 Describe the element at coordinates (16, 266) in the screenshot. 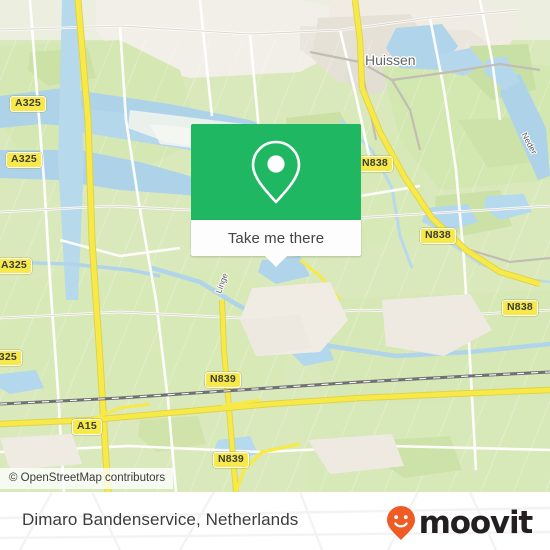

I see `road-shield-a325-3: A325` at that location.